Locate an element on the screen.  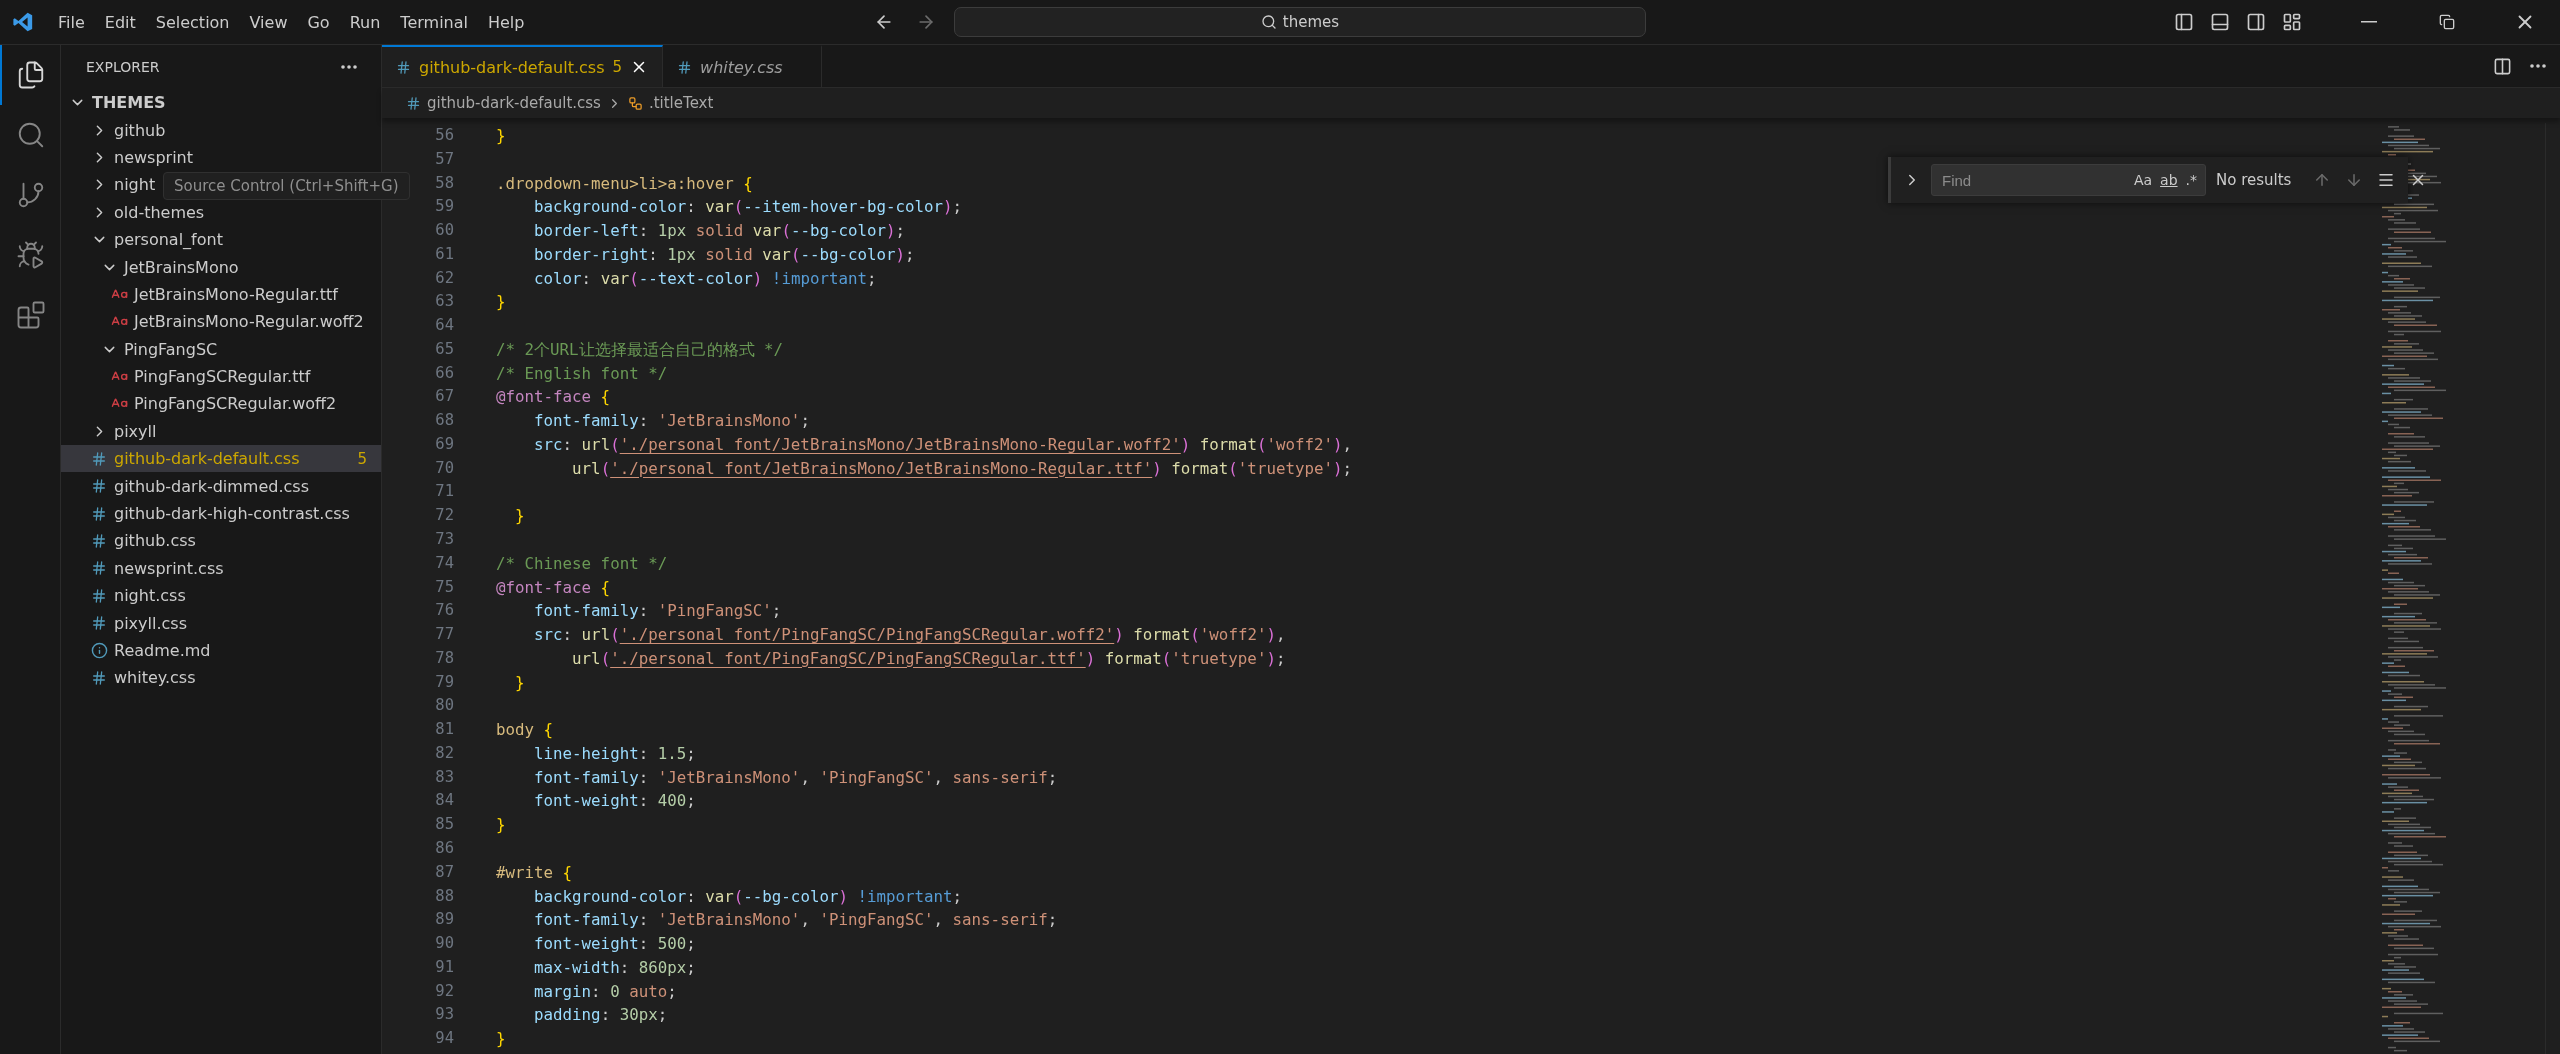
line-number: 92 is located at coordinates (444, 991).